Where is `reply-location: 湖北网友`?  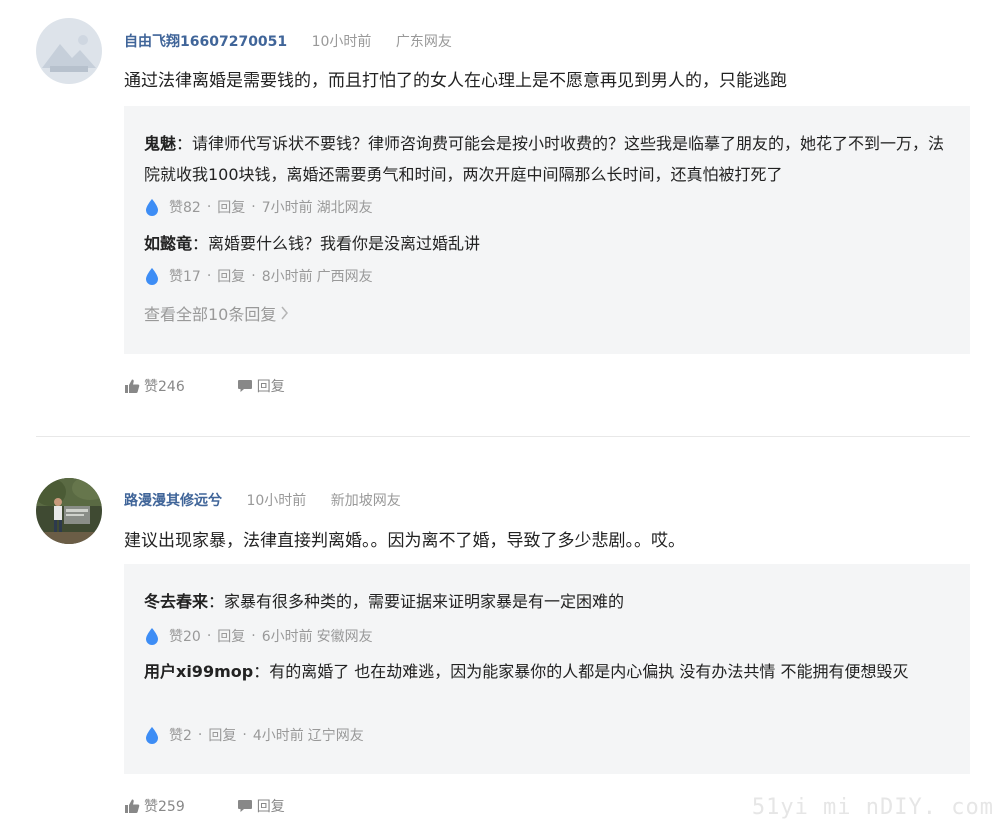
reply-location: 湖北网友 is located at coordinates (344, 208).